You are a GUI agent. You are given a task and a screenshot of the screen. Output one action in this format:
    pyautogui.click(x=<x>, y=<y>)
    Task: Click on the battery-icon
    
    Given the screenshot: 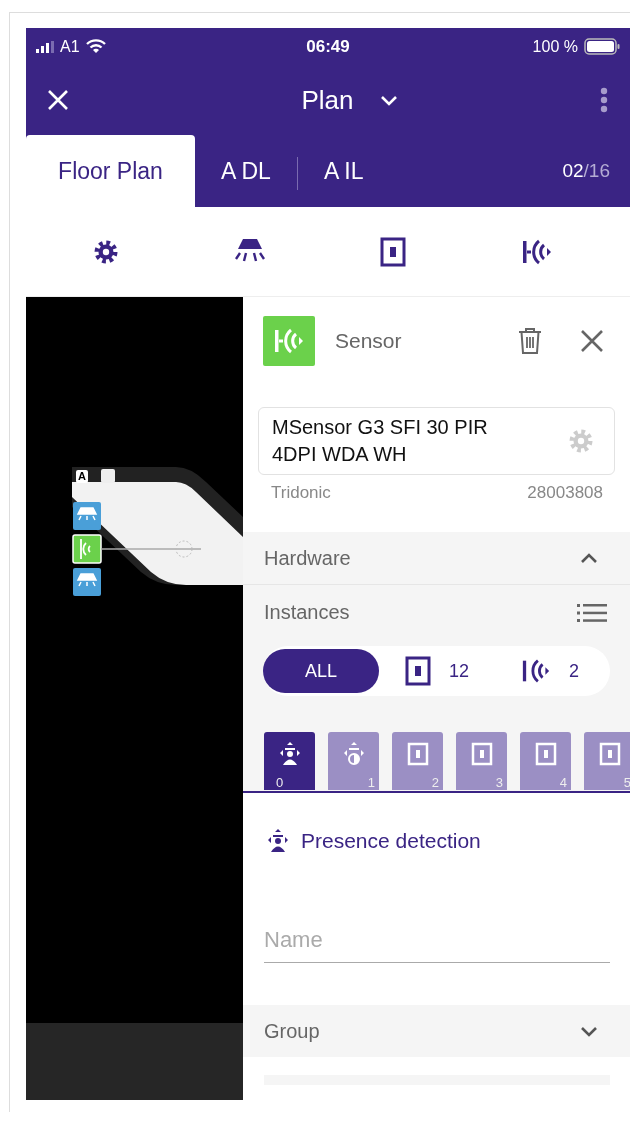 What is the action you would take?
    pyautogui.click(x=602, y=46)
    